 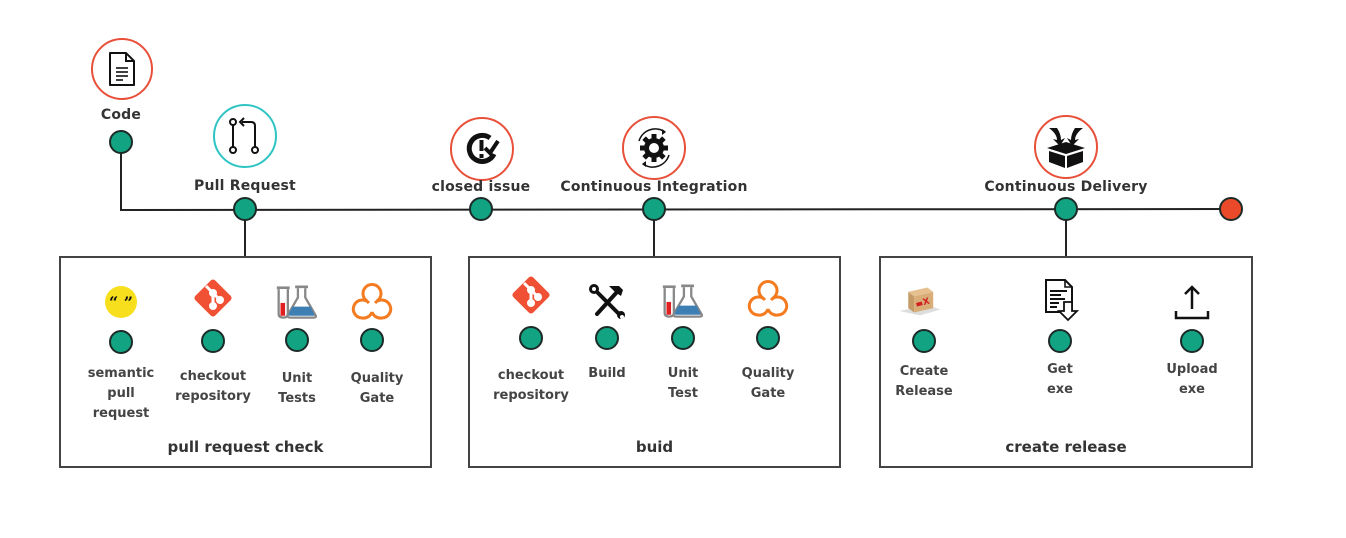 What do you see at coordinates (1066, 209) in the screenshot?
I see `stage-node-cd` at bounding box center [1066, 209].